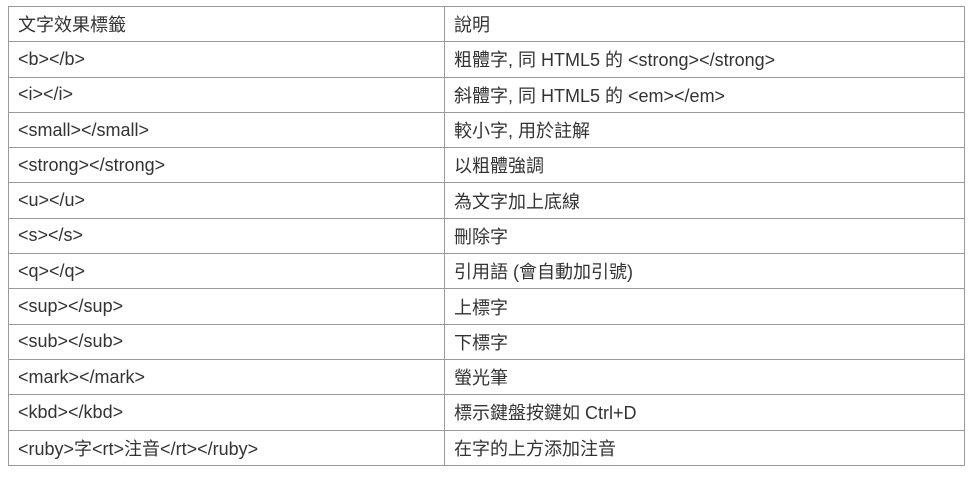 The width and height of the screenshot is (969, 483). What do you see at coordinates (704, 236) in the screenshot?
I see `description-cell: 刪除字` at bounding box center [704, 236].